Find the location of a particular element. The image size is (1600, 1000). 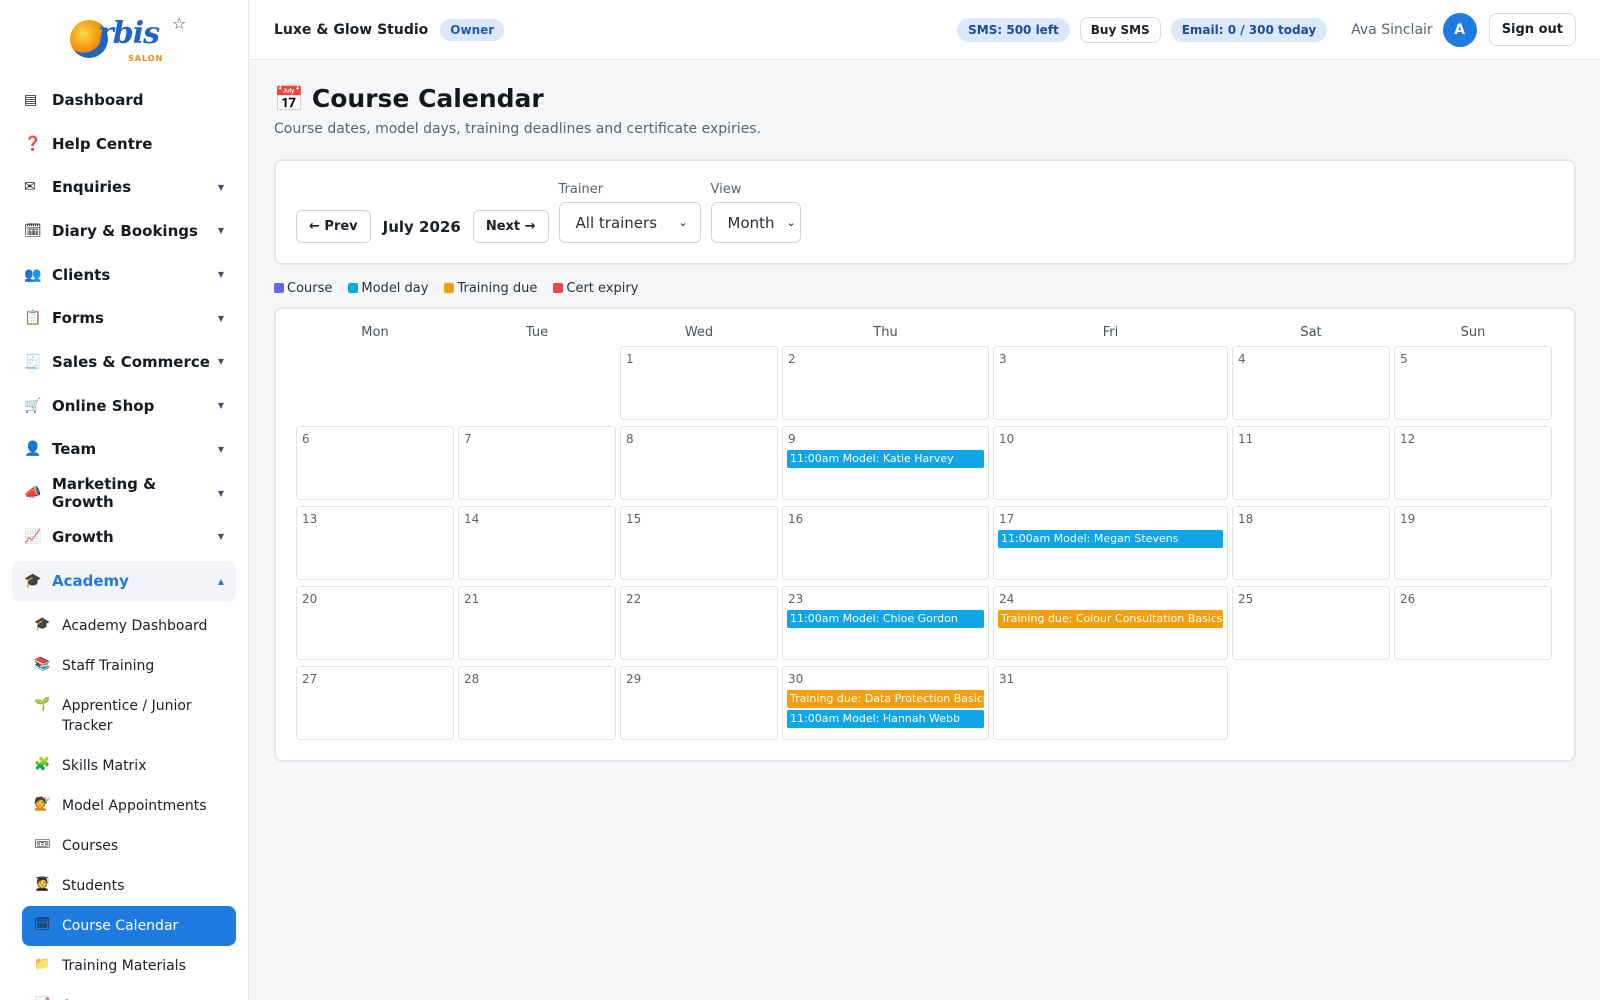

brand-logo: rbis SALON ☆ is located at coordinates (124, 39).